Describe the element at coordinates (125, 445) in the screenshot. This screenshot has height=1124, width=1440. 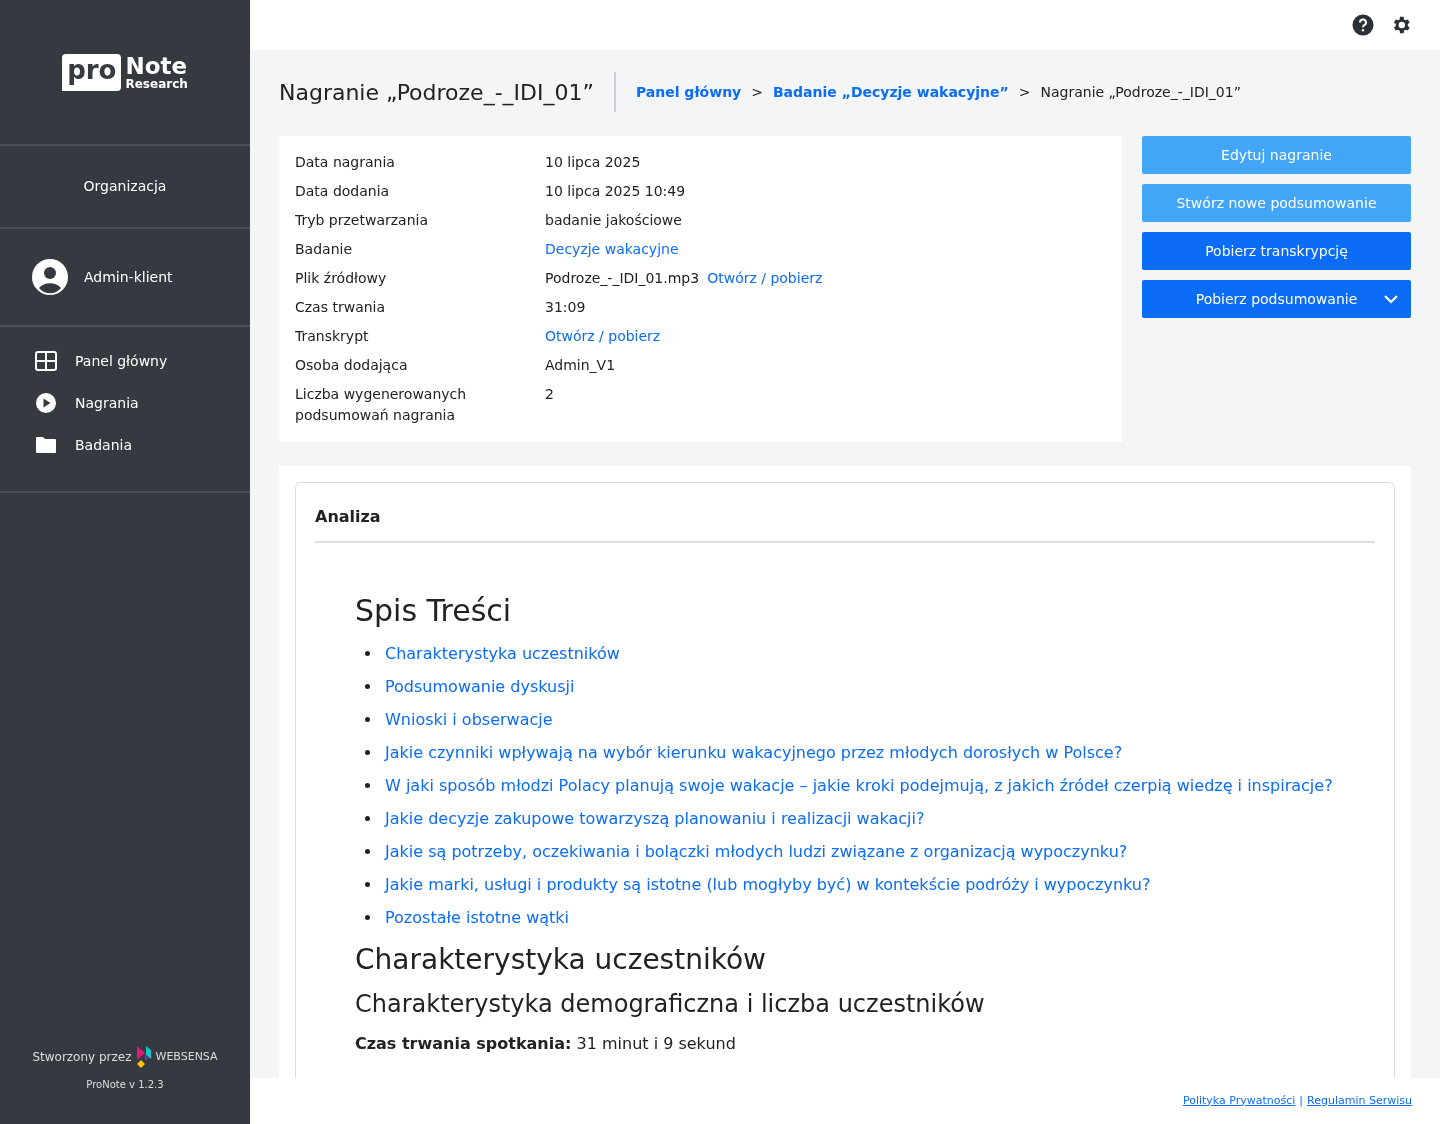
I see `nav-item: Badania` at that location.